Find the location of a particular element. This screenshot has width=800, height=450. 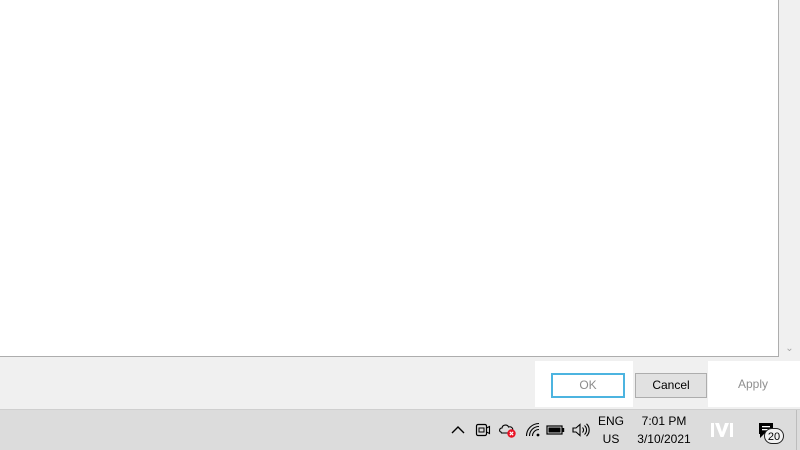

battery-icon is located at coordinates (556, 430).